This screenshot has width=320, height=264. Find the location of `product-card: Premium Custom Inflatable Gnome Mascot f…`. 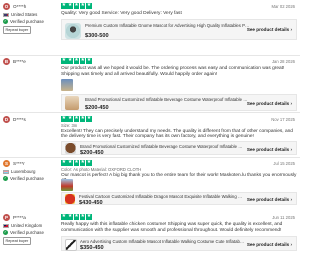

product-card: Premium Custom Inflatable Gnome Mascot f… is located at coordinates (179, 29).